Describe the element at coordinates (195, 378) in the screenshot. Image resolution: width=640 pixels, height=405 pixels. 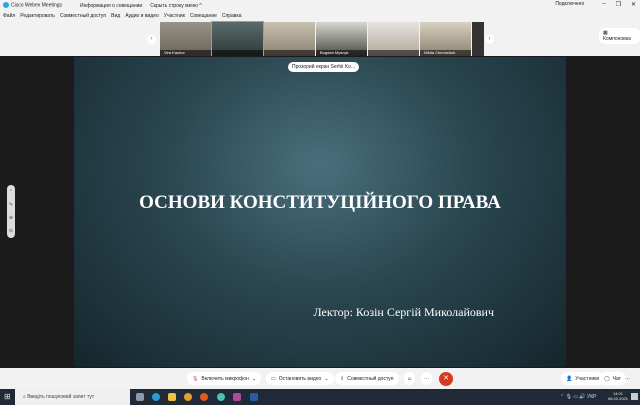
I see `mic-muted-icon: 🎙` at that location.